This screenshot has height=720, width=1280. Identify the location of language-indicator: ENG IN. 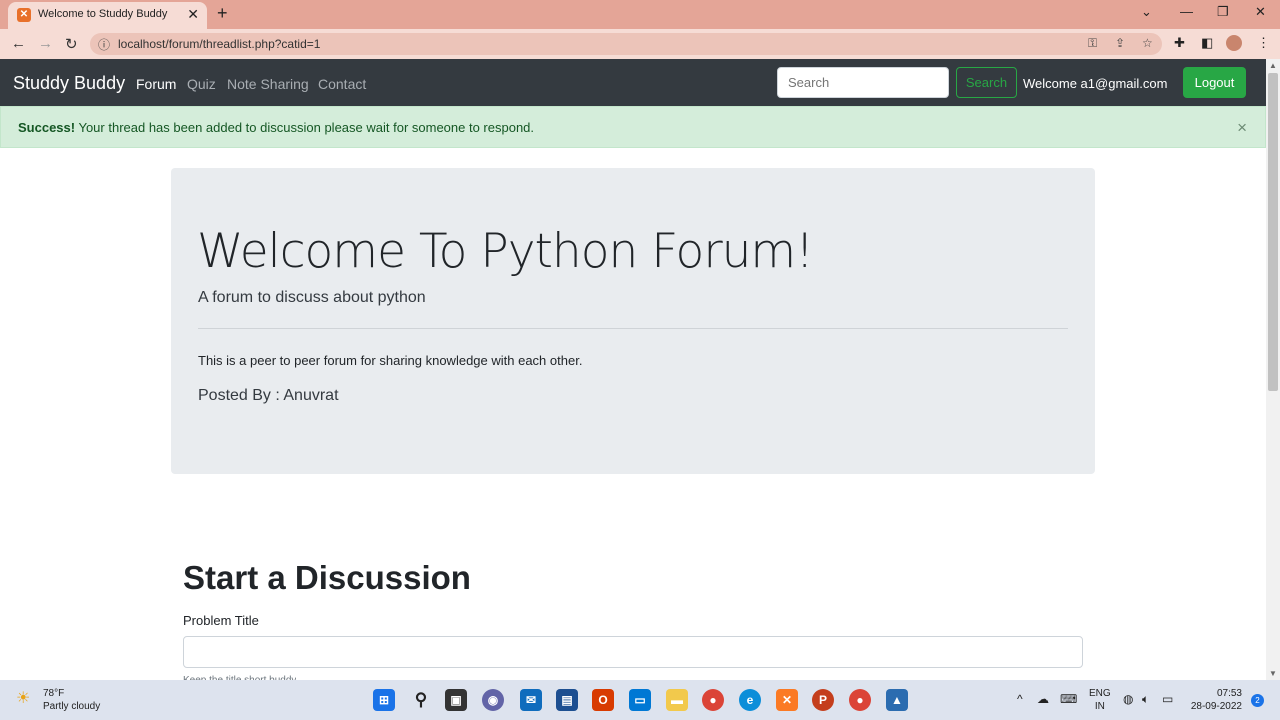
(1100, 700).